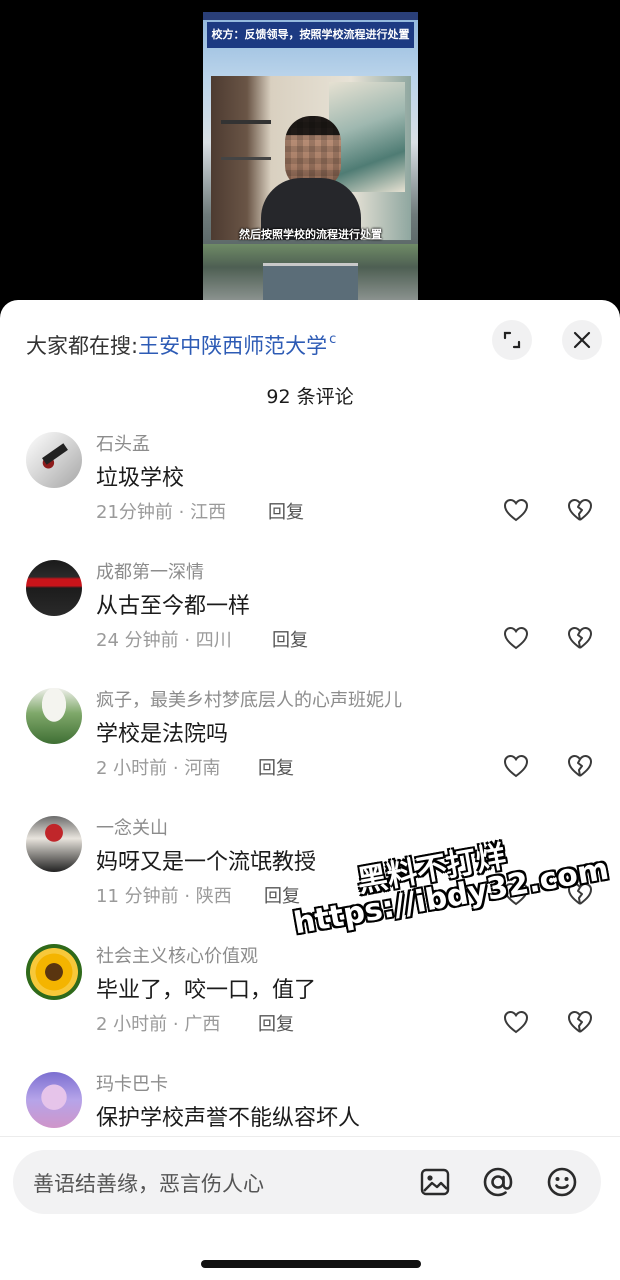  I want to click on home-indicator, so click(311, 1264).